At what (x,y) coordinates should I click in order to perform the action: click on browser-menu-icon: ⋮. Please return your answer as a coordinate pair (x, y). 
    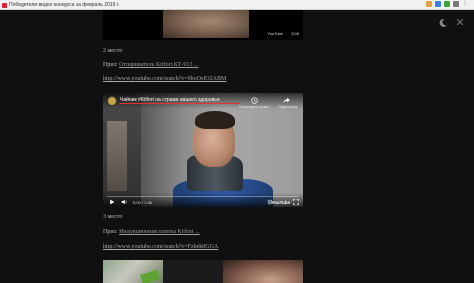
    Looking at the image, I should click on (465, 4).